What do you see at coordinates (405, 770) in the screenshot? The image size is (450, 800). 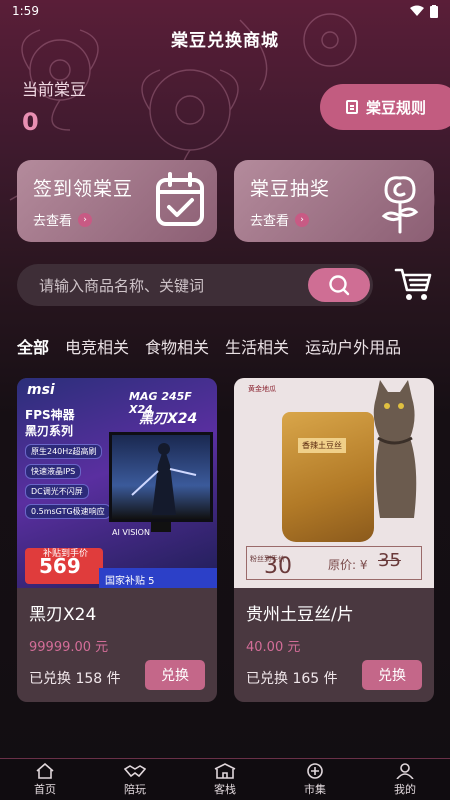 I see `profile-icon` at bounding box center [405, 770].